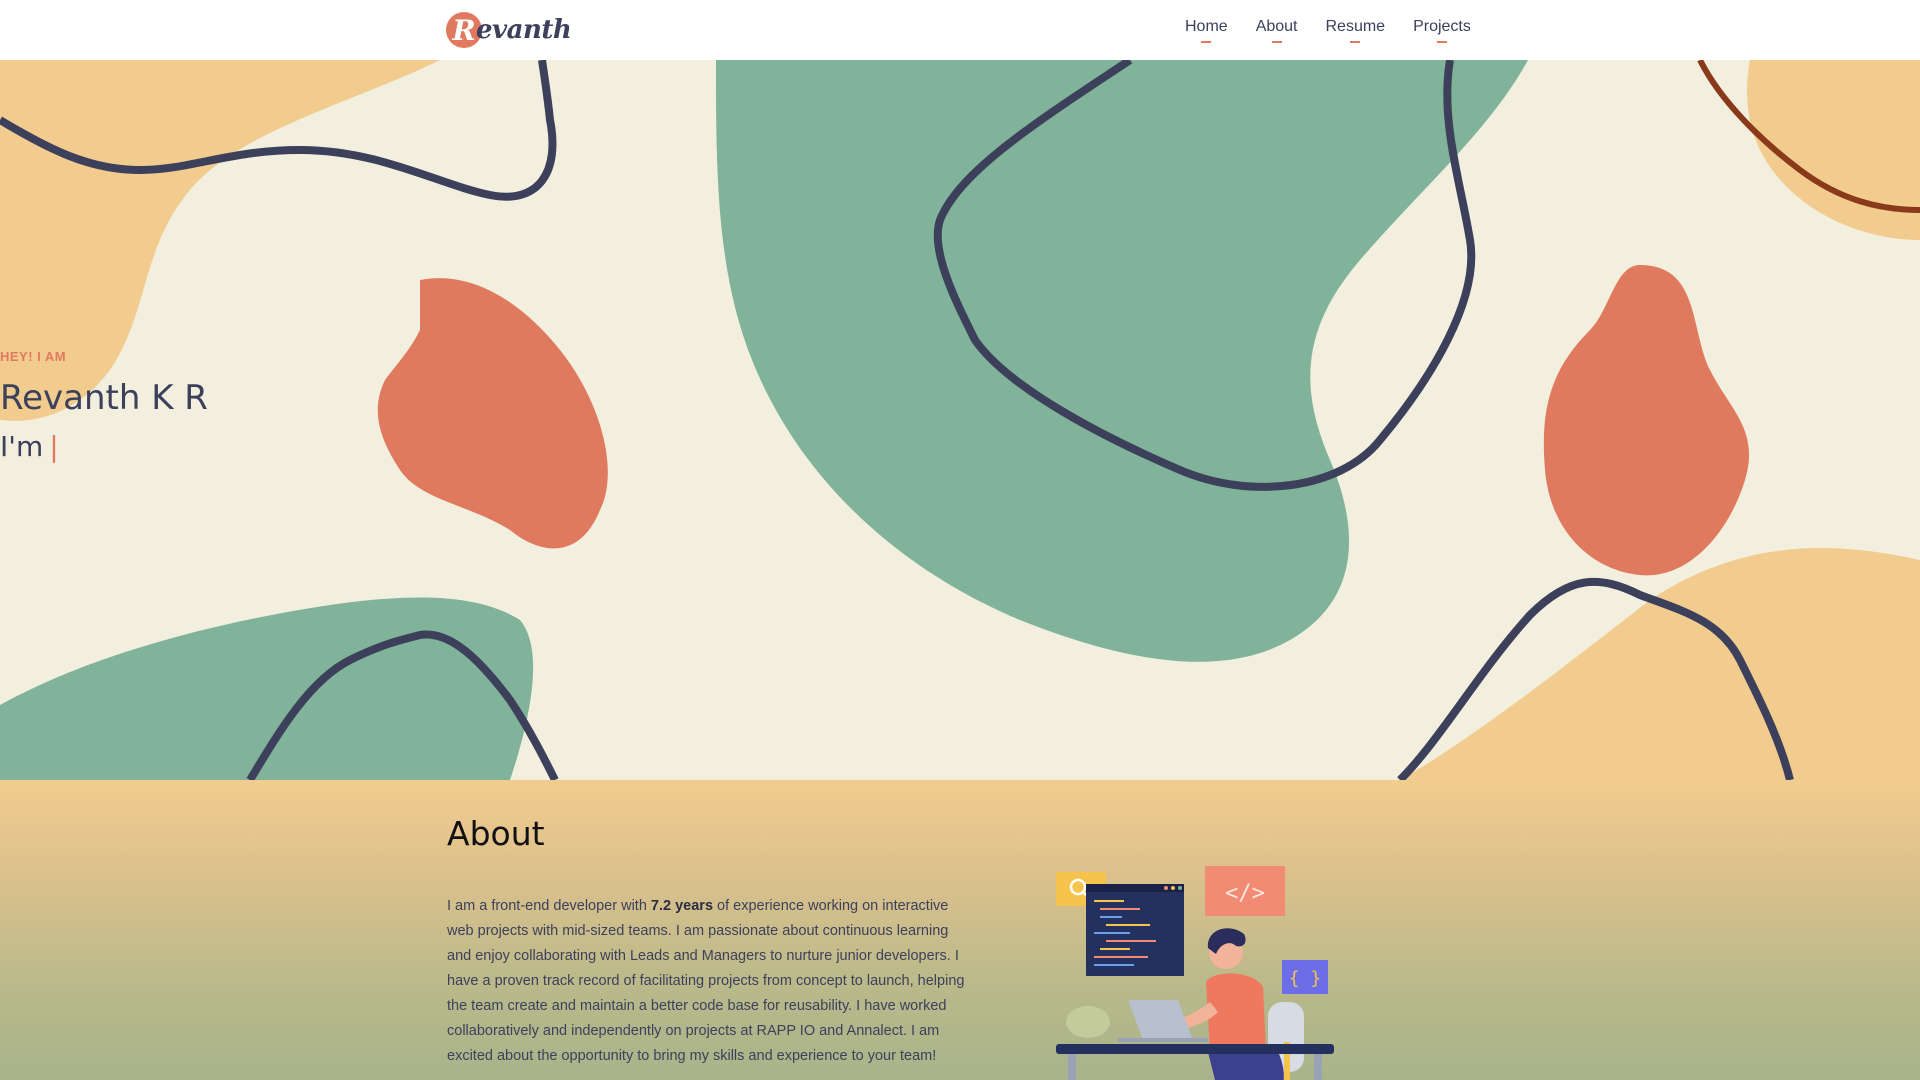 The image size is (1920, 1080). I want to click on hero-role-prefix: I'm, so click(22, 446).